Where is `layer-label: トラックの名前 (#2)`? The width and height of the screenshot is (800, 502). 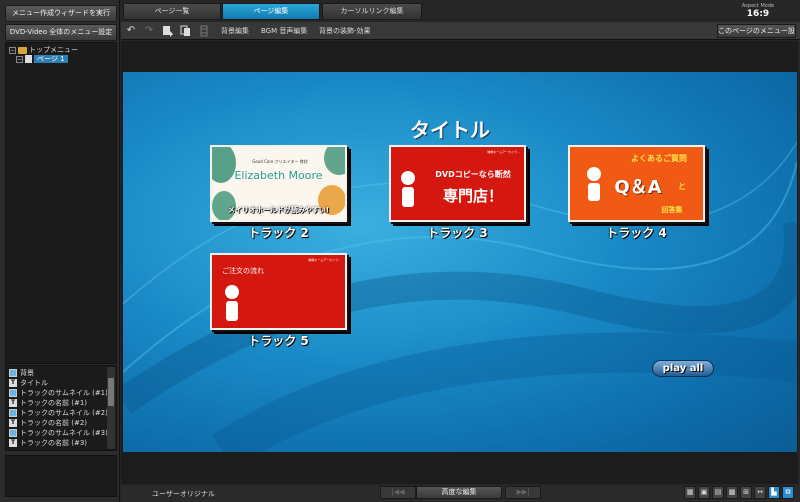
layer-label: トラックの名前 (#2) is located at coordinates (54, 423).